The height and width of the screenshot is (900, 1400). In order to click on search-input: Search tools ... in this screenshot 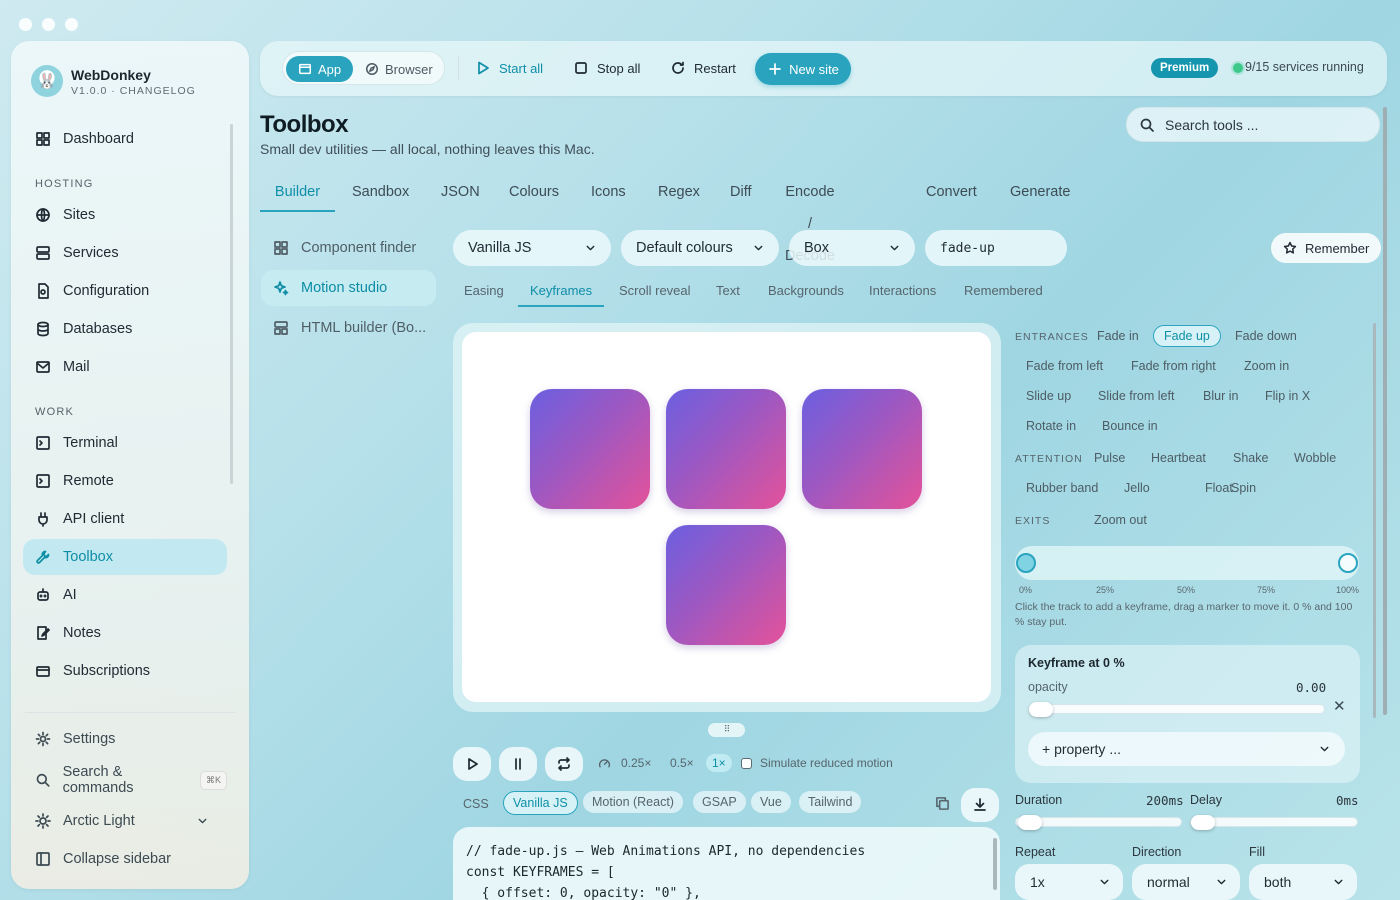, I will do `click(1253, 124)`.